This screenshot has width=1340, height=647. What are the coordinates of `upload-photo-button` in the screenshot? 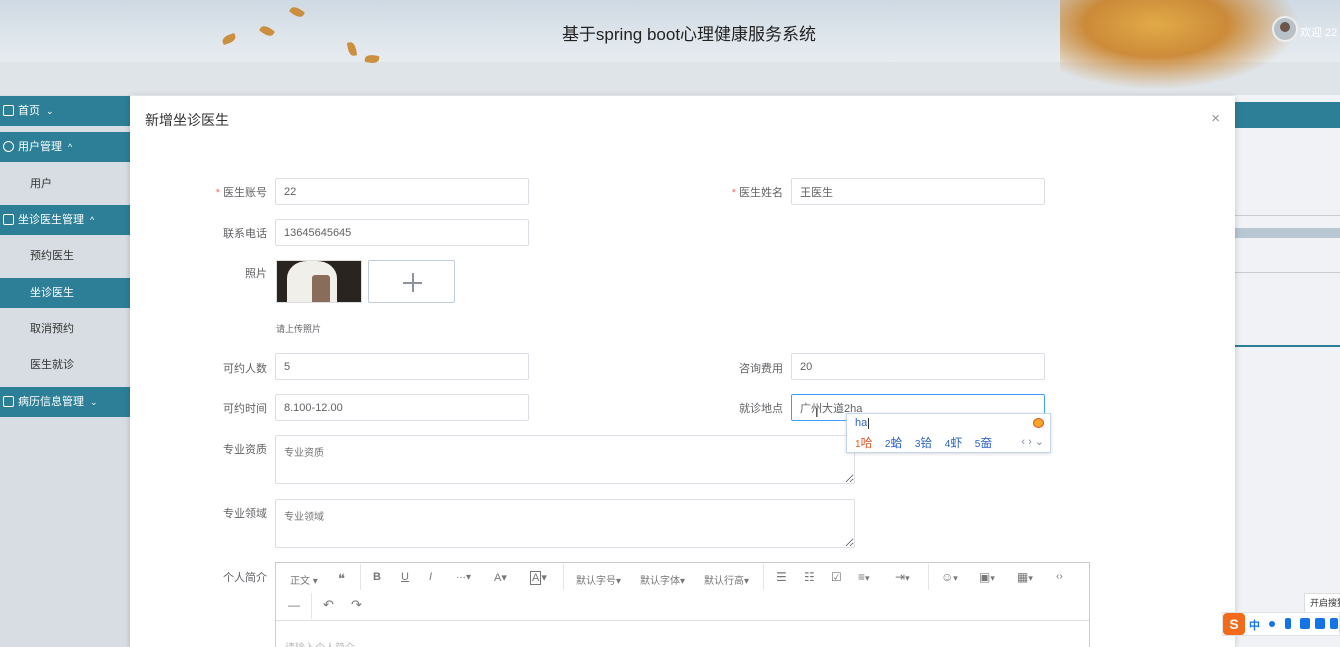 It's located at (411, 281).